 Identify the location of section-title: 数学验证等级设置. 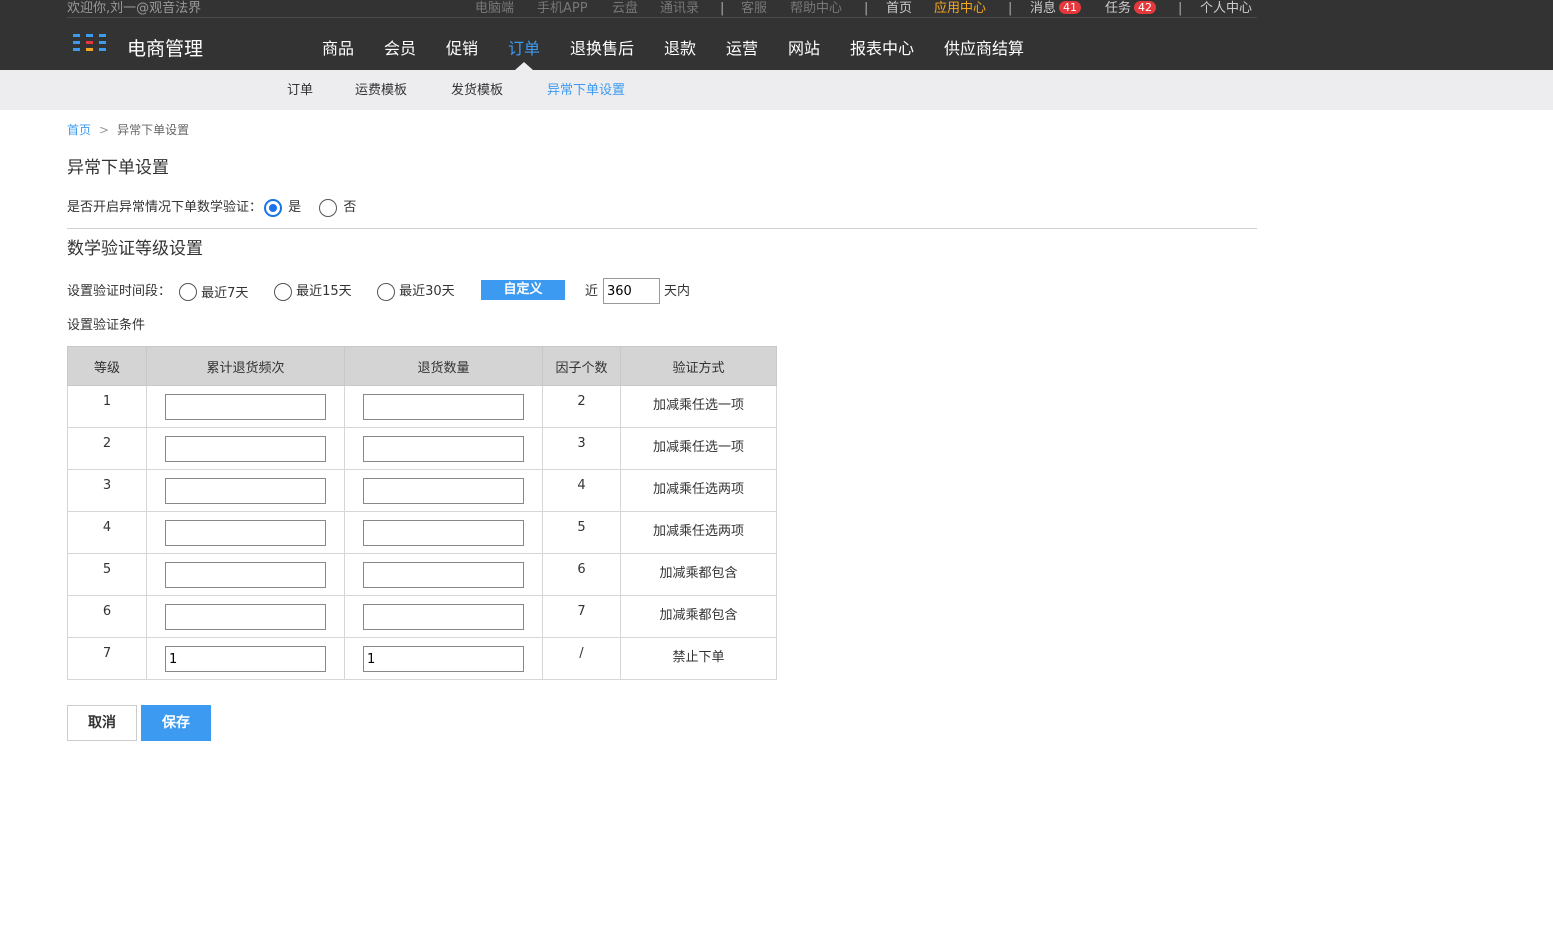
(135, 249).